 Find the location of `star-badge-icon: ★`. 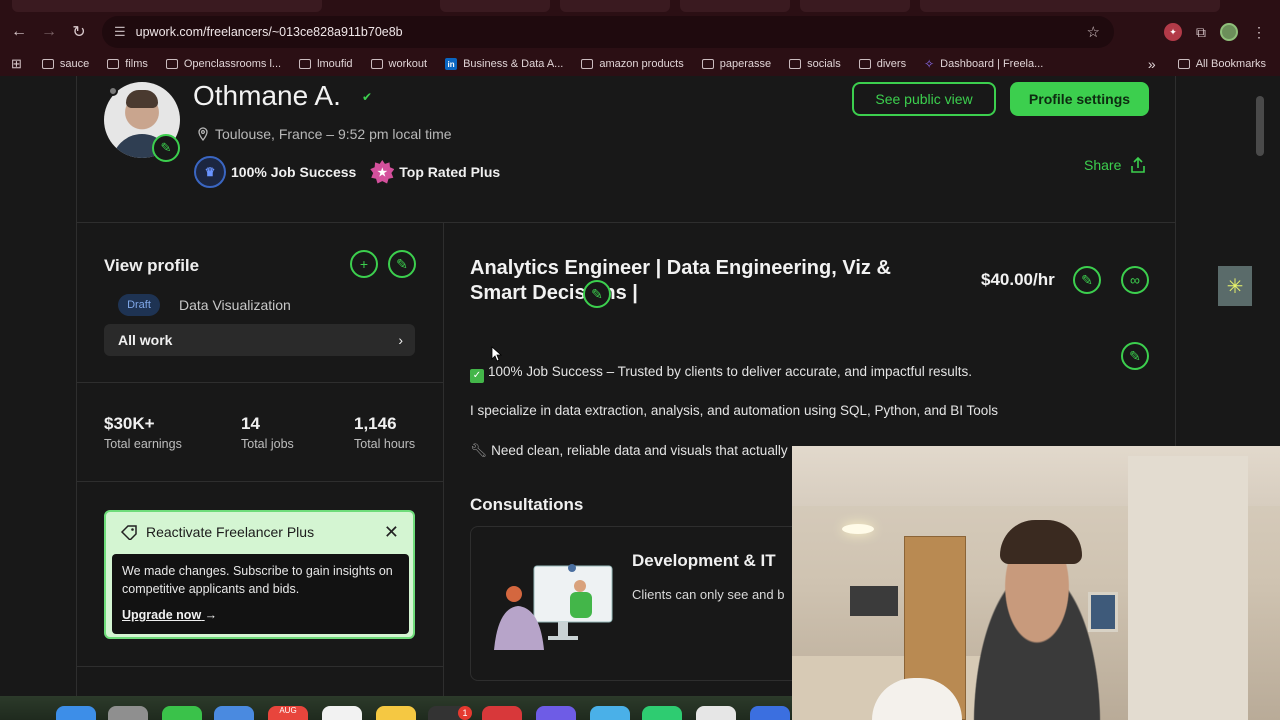

star-badge-icon: ★ is located at coordinates (382, 172).